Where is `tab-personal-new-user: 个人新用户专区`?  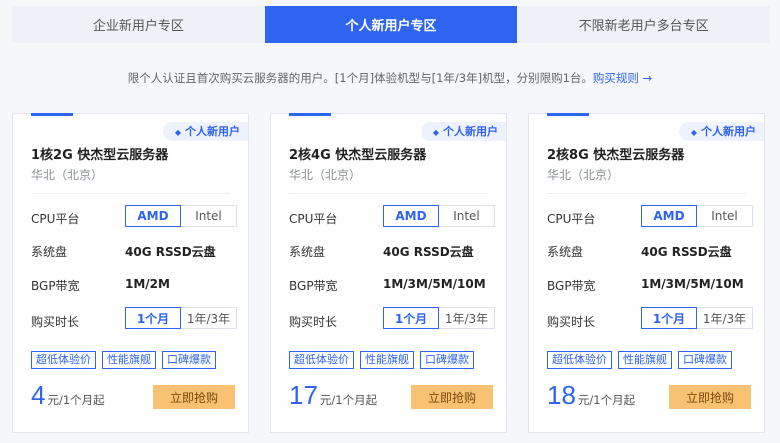
tab-personal-new-user: 个人新用户专区 is located at coordinates (391, 24).